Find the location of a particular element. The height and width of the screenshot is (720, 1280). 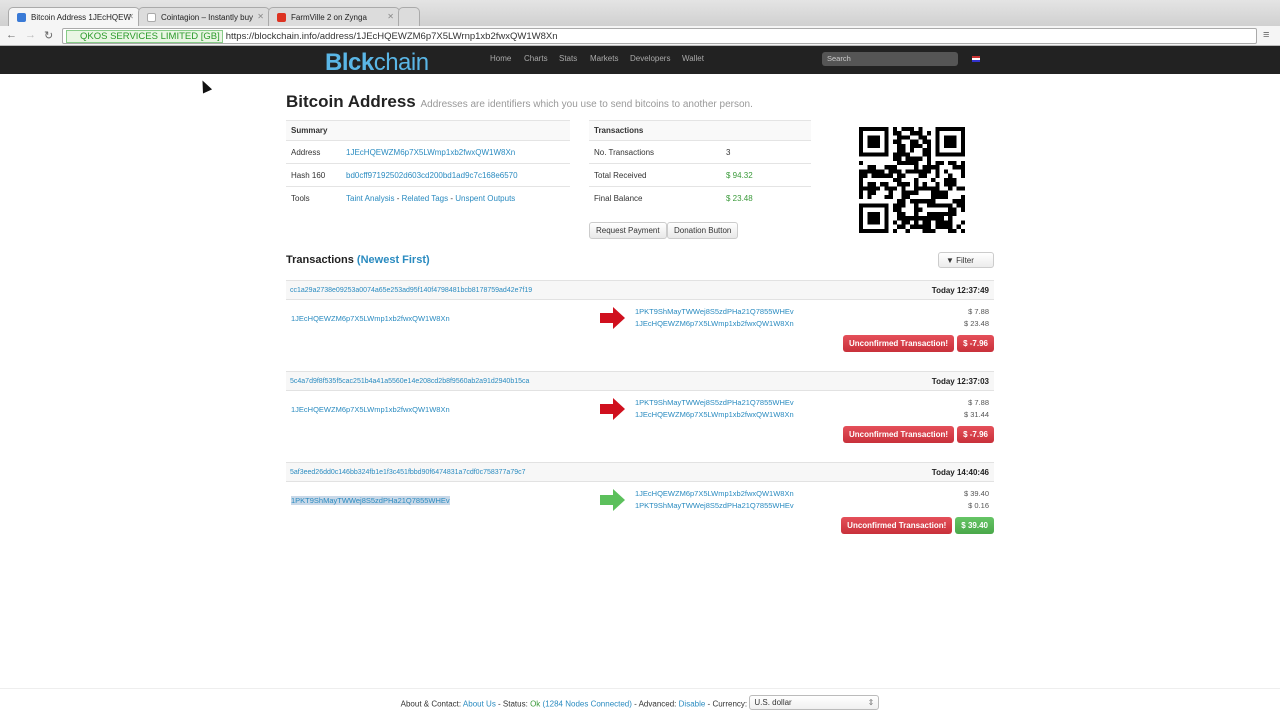

final-balance: $ 23.48 is located at coordinates (766, 198).